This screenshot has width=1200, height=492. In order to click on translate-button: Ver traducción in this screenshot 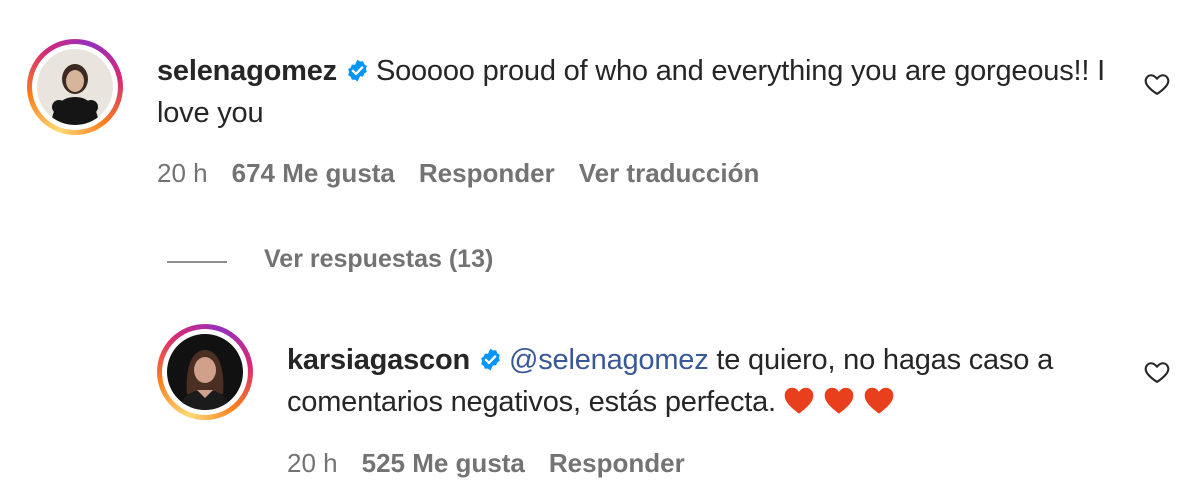, I will do `click(669, 173)`.